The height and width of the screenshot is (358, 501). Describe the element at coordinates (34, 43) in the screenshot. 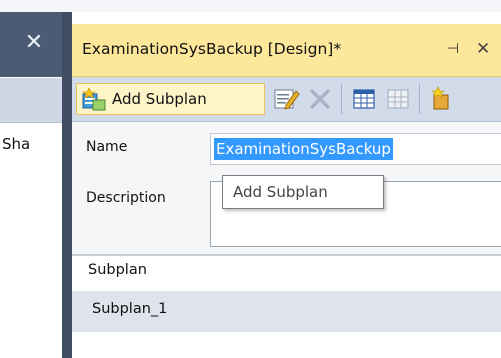

I see `left-pane-close-icon: ✕` at that location.